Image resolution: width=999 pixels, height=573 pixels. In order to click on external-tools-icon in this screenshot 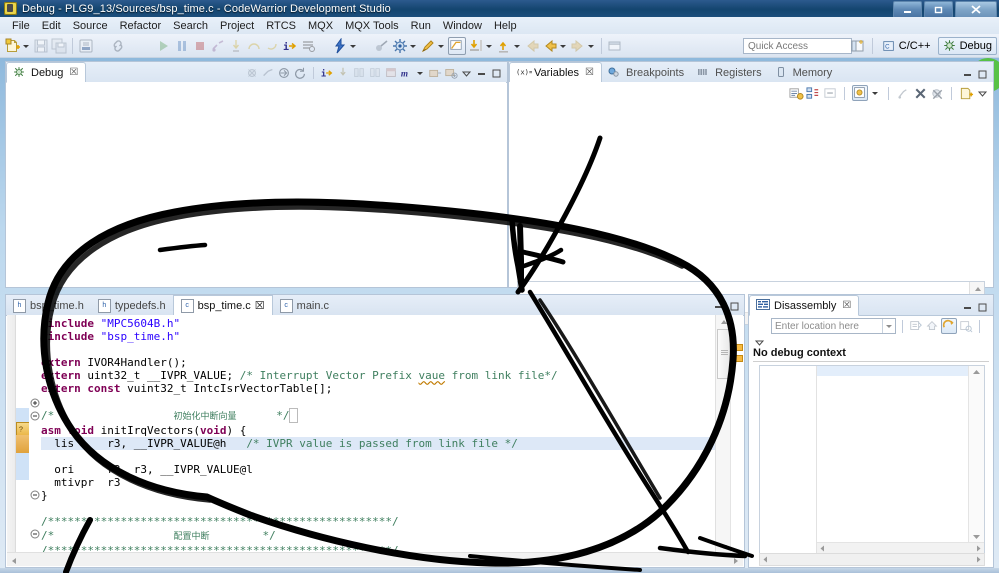, I will do `click(400, 46)`.